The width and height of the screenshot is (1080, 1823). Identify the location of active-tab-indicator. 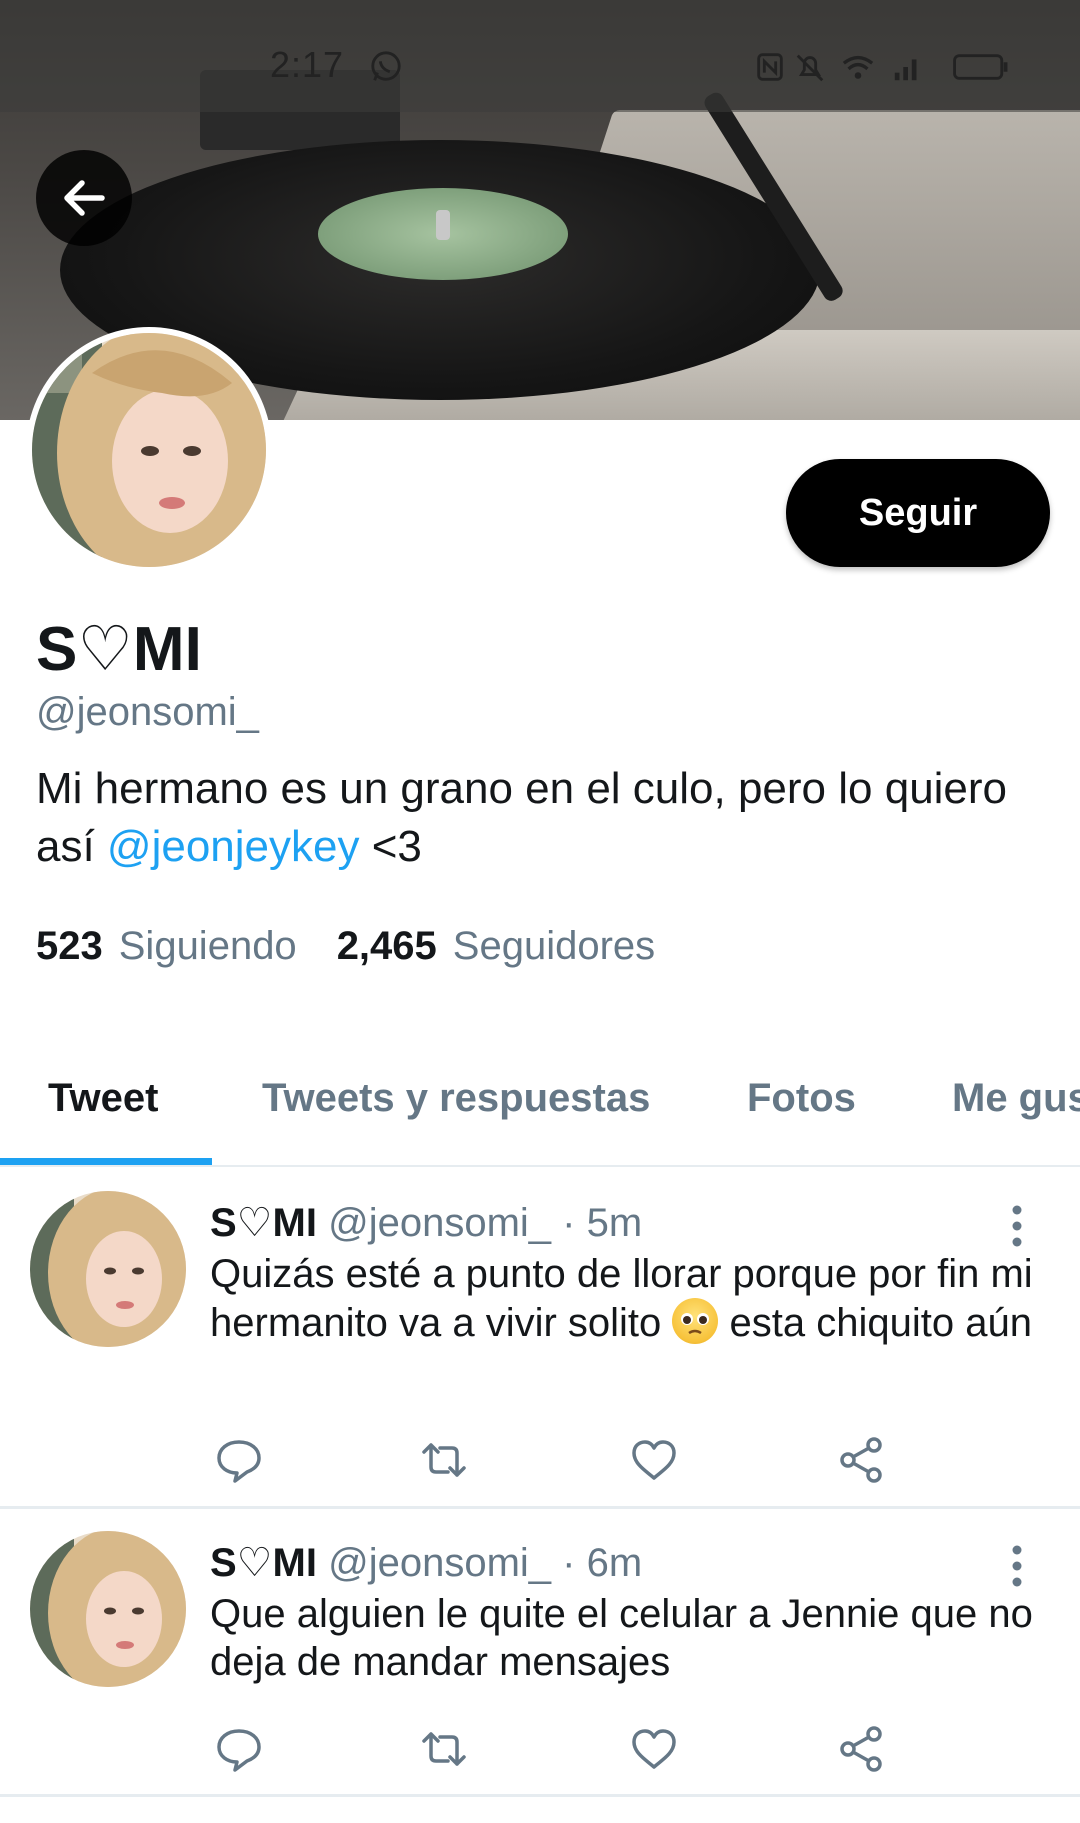
(106, 1161).